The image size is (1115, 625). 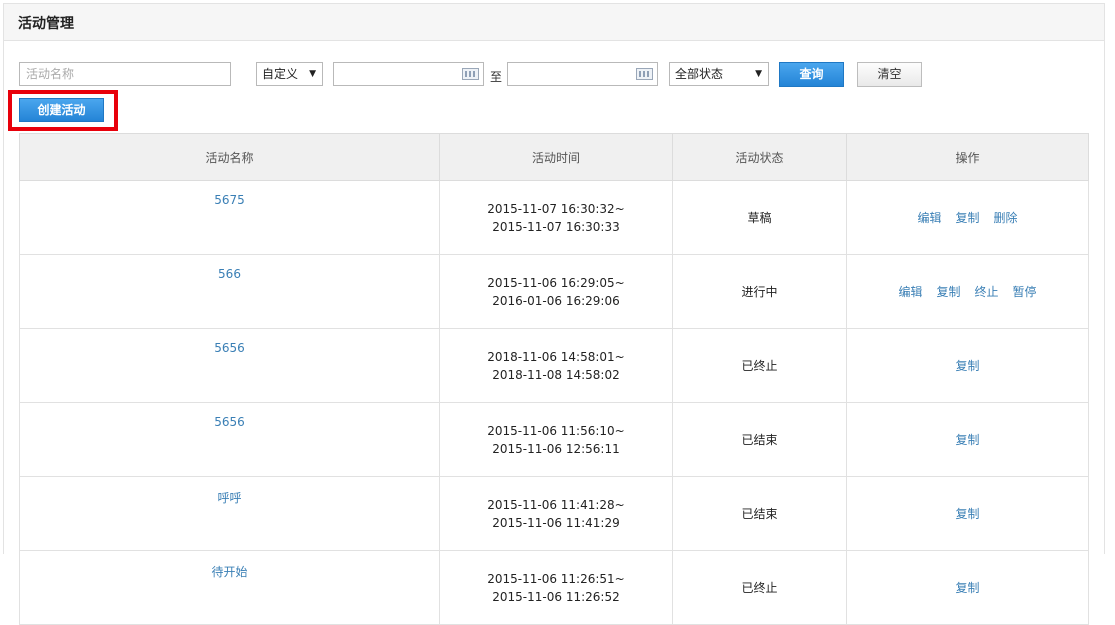 I want to click on activity-start-time: 2015-11-07 16:30:32~, so click(x=556, y=208).